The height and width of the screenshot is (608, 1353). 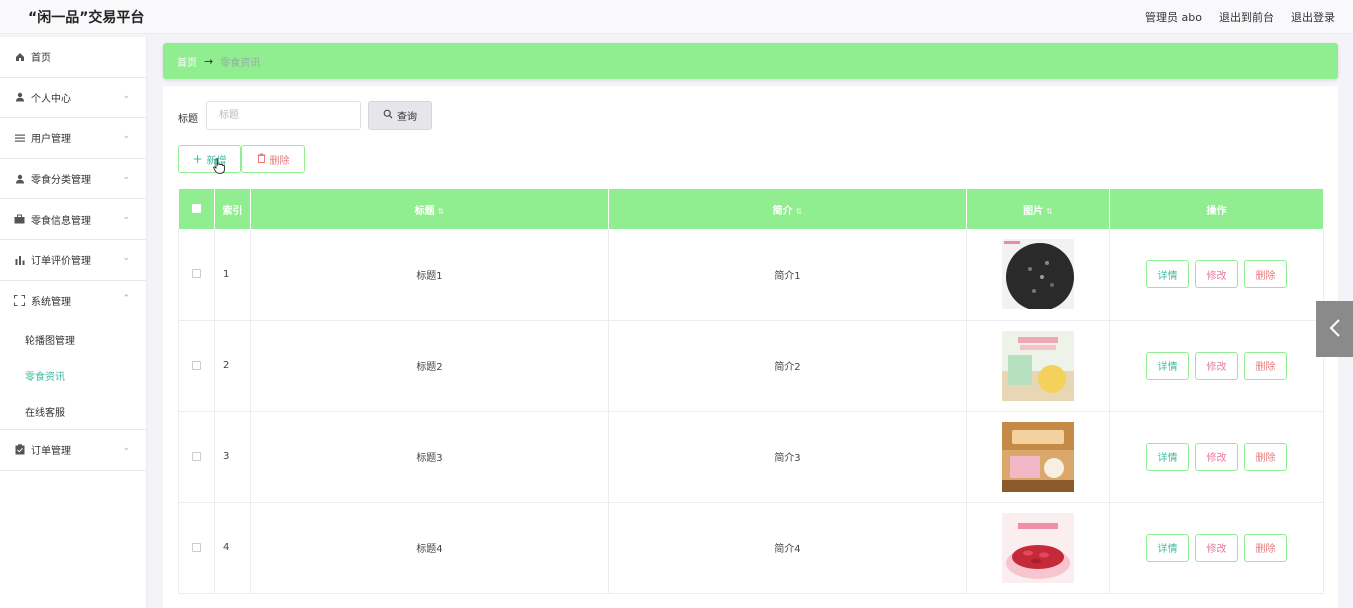 What do you see at coordinates (787, 457) in the screenshot?
I see `row-intro: 简介3` at bounding box center [787, 457].